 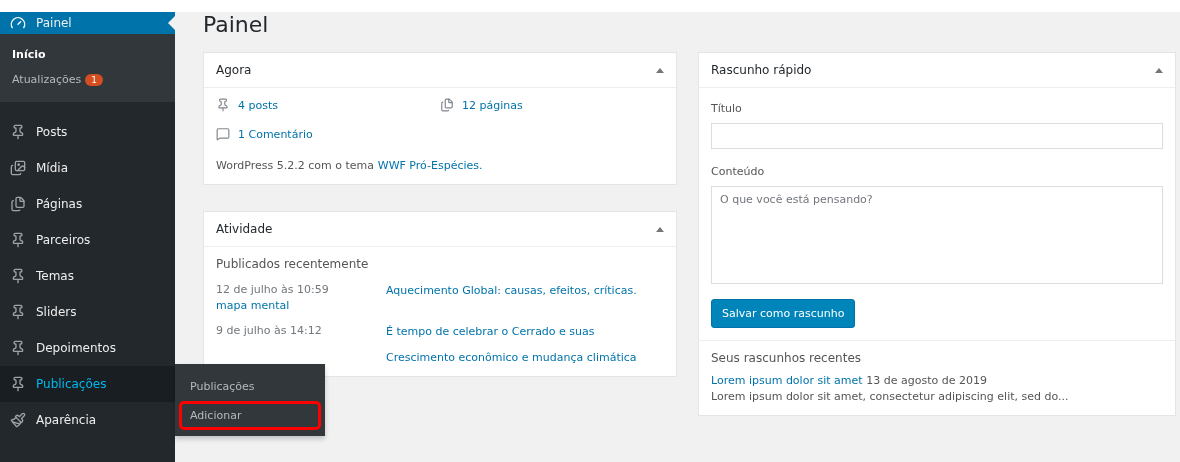 What do you see at coordinates (927, 380) in the screenshot?
I see `draft-date: 13 de agosto de 2019` at bounding box center [927, 380].